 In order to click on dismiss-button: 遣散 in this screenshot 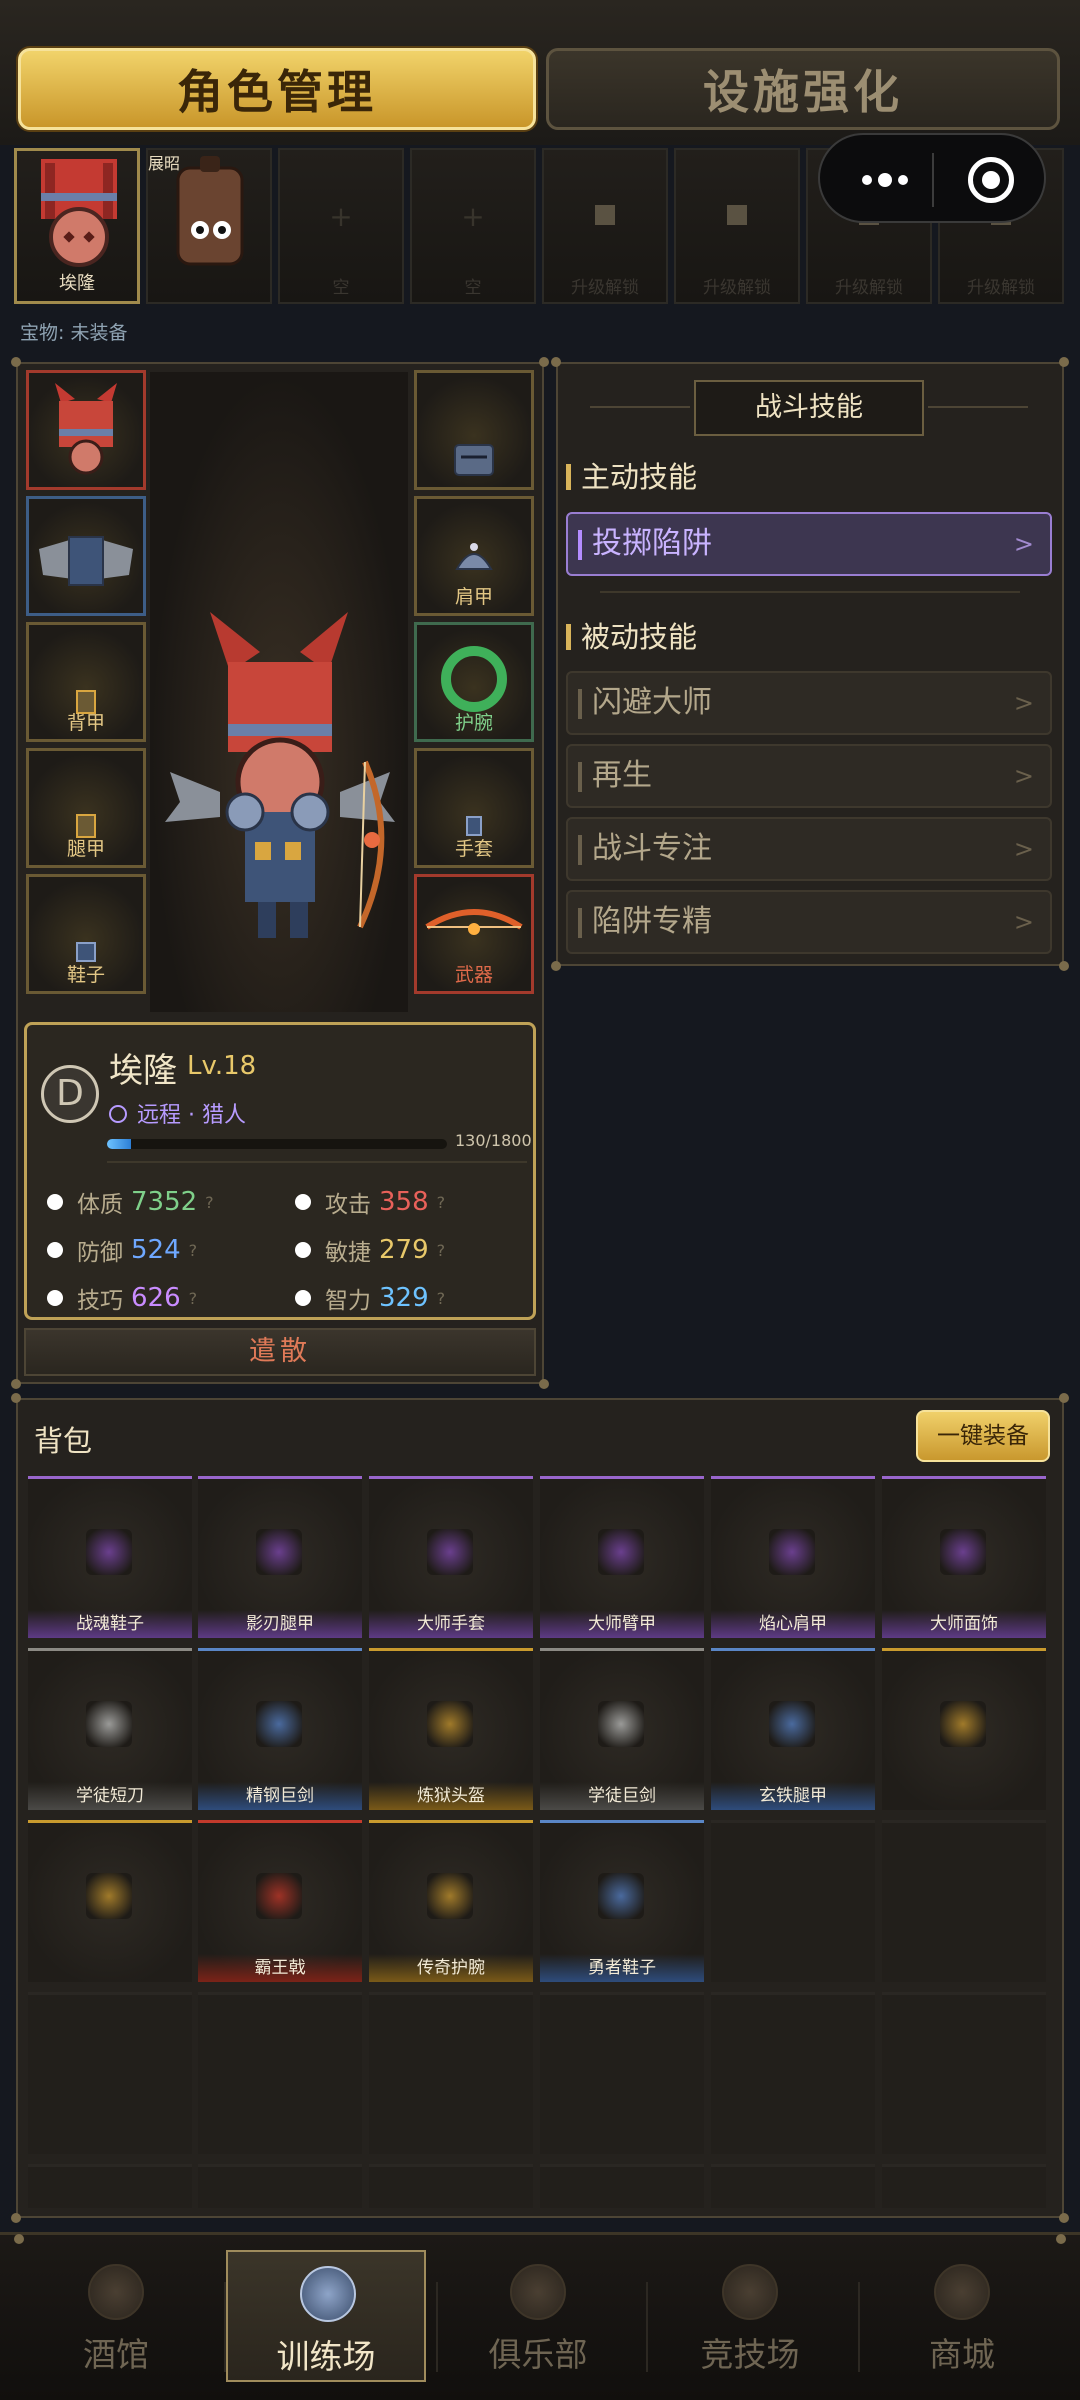, I will do `click(280, 1352)`.